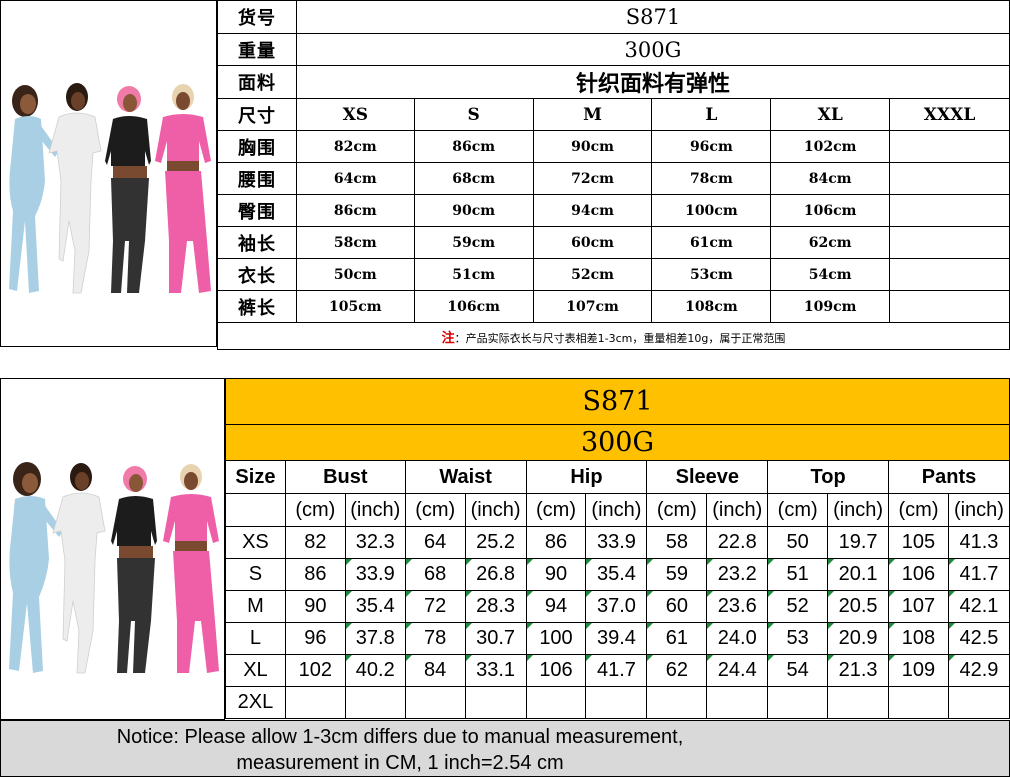  What do you see at coordinates (978, 542) in the screenshot?
I see `en-measurement-cell: 41.3` at bounding box center [978, 542].